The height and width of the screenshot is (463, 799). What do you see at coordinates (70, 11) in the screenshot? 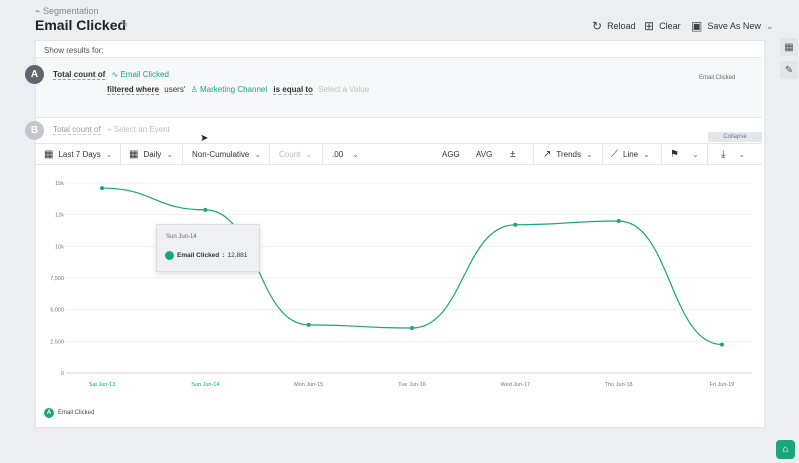
I see `breadcrumb-segmentation: Segmentation` at bounding box center [70, 11].